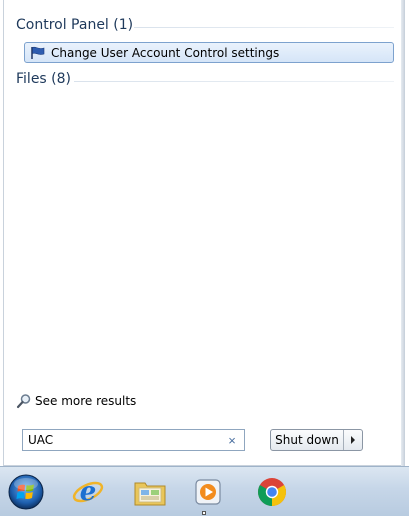  I want to click on chevron-right-icon, so click(353, 440).